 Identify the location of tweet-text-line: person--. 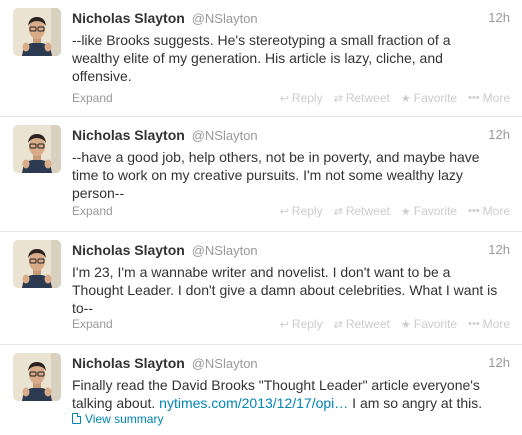
(98, 193).